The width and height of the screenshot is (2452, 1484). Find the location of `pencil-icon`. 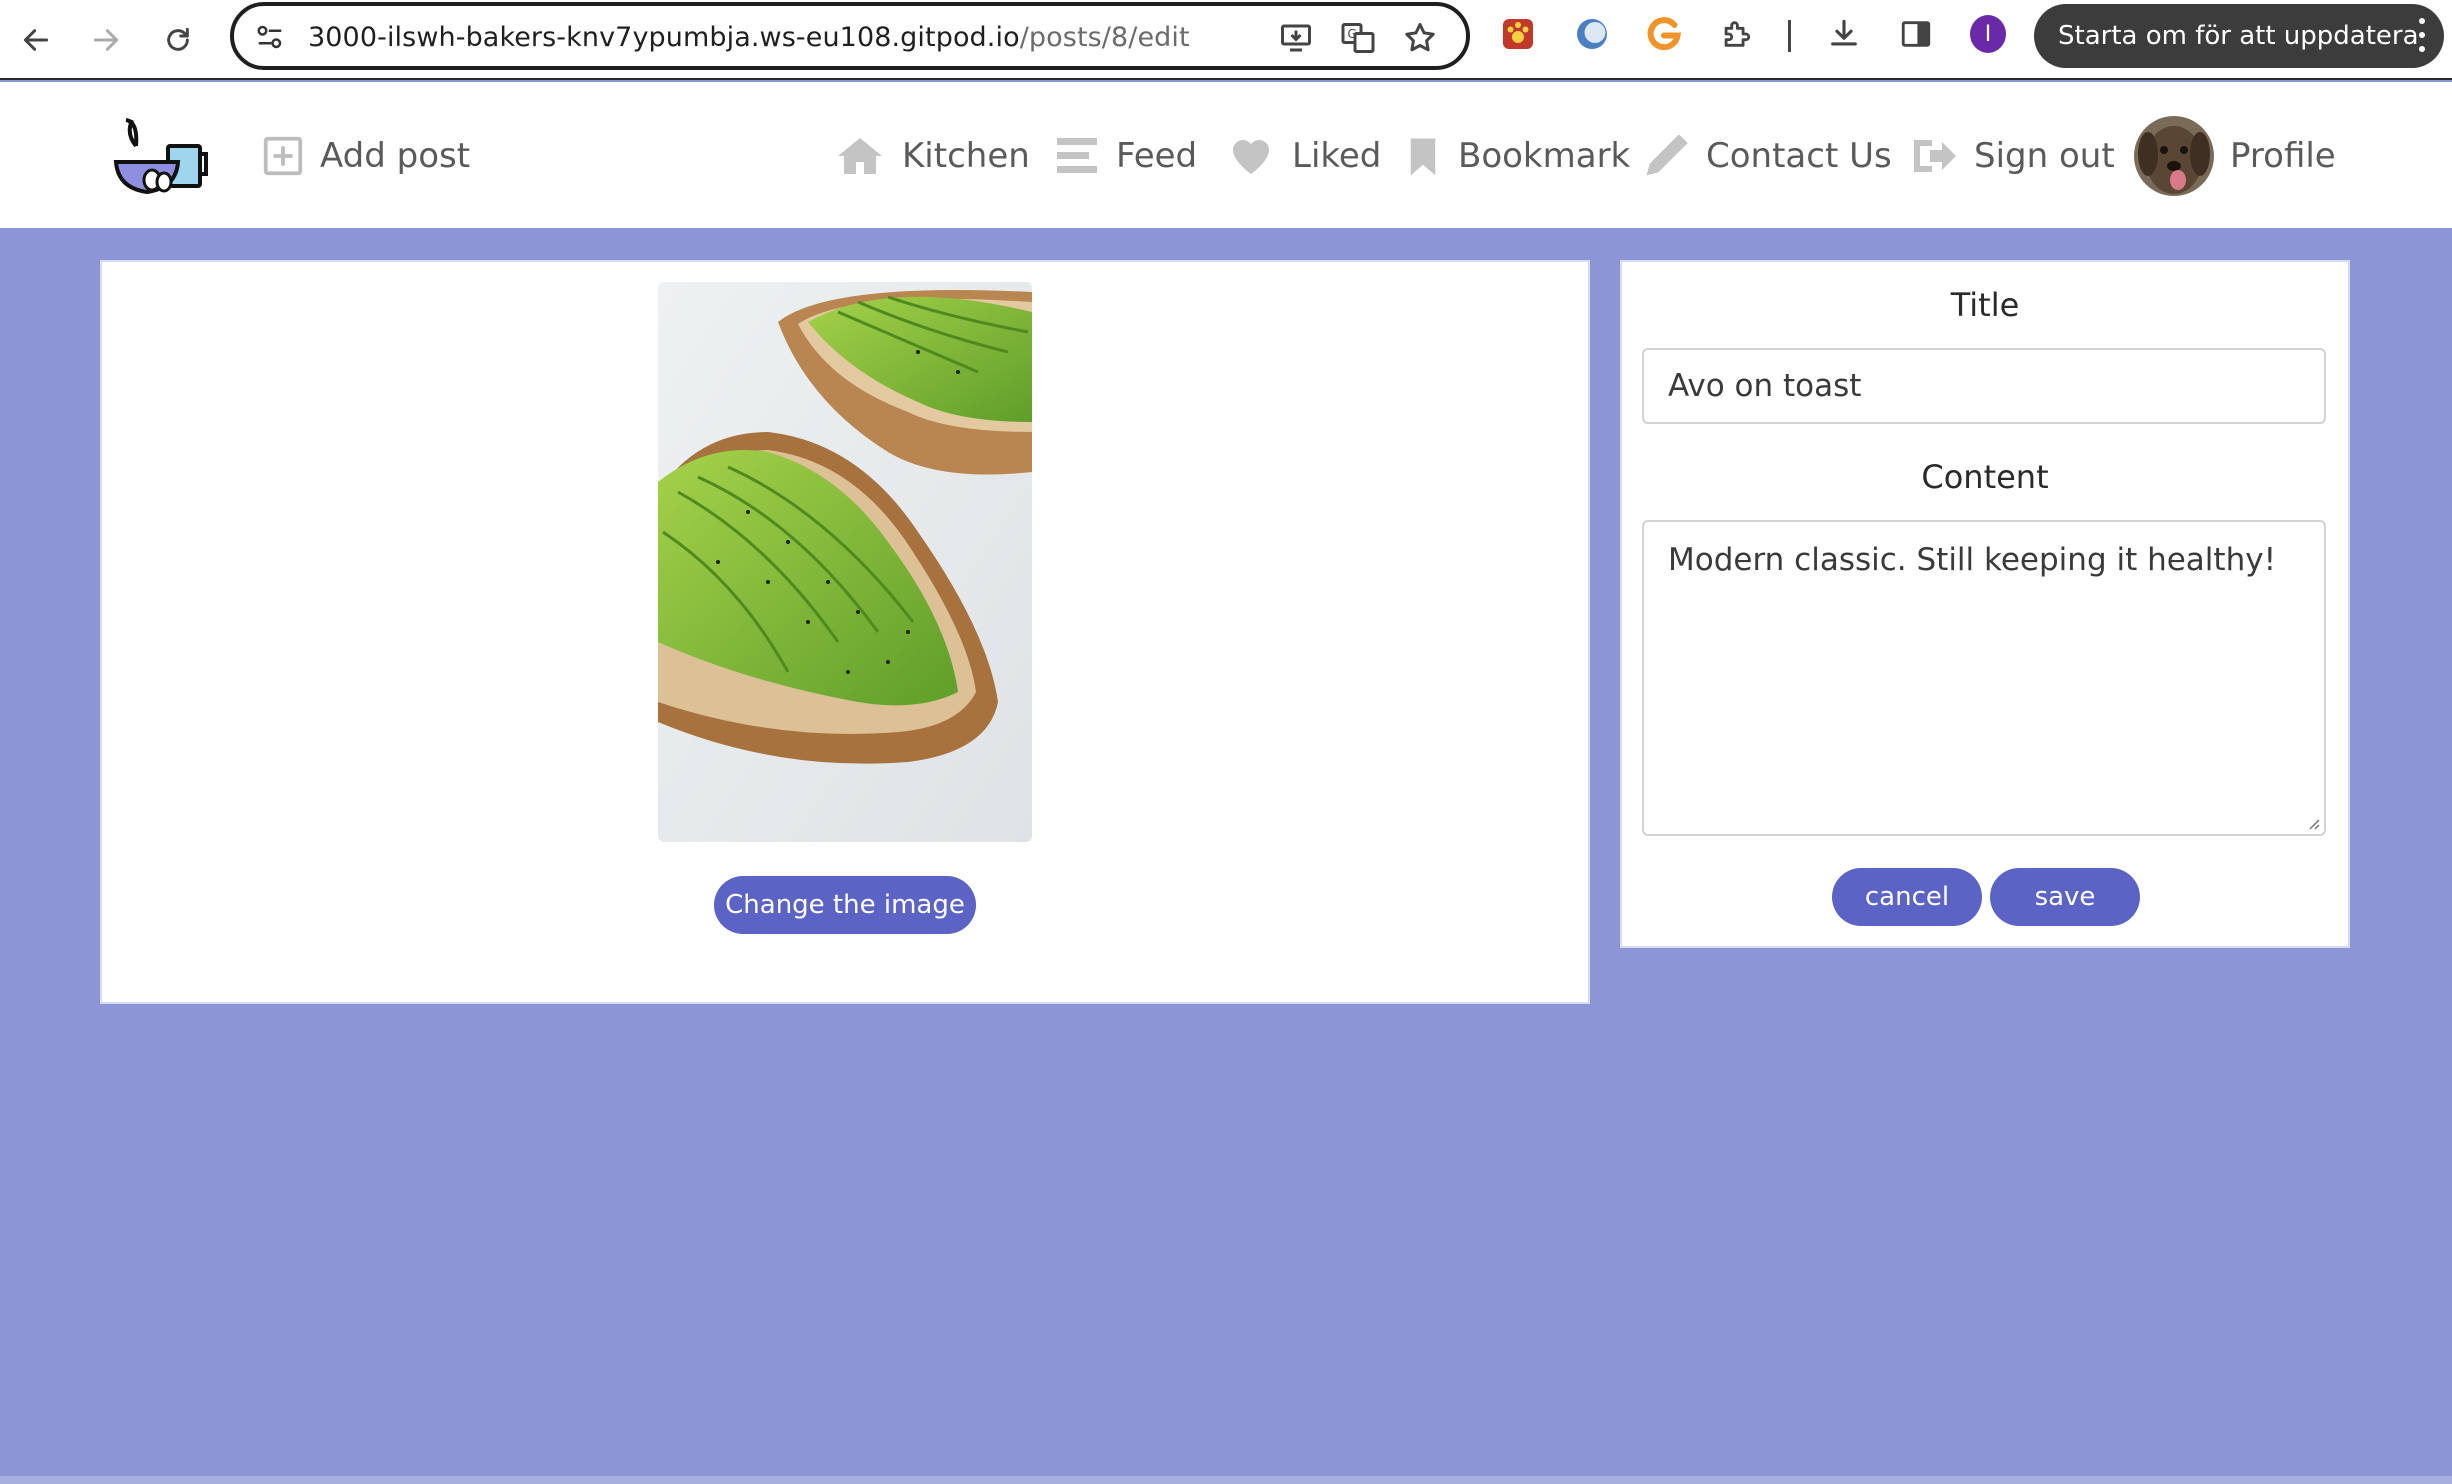

pencil-icon is located at coordinates (1667, 155).